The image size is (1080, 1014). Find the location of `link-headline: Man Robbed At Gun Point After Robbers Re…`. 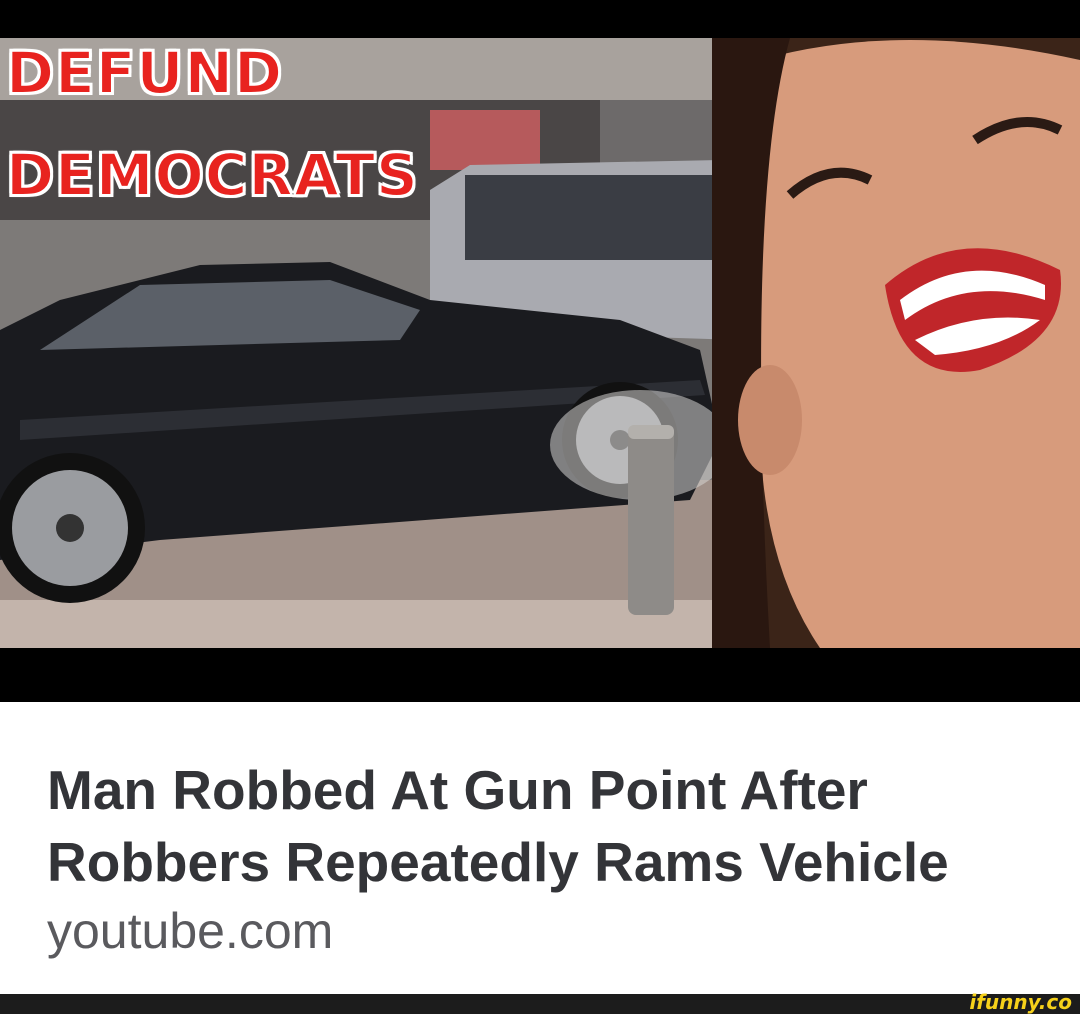

link-headline: Man Robbed At Gun Point After Robbers Re… is located at coordinates (547, 826).